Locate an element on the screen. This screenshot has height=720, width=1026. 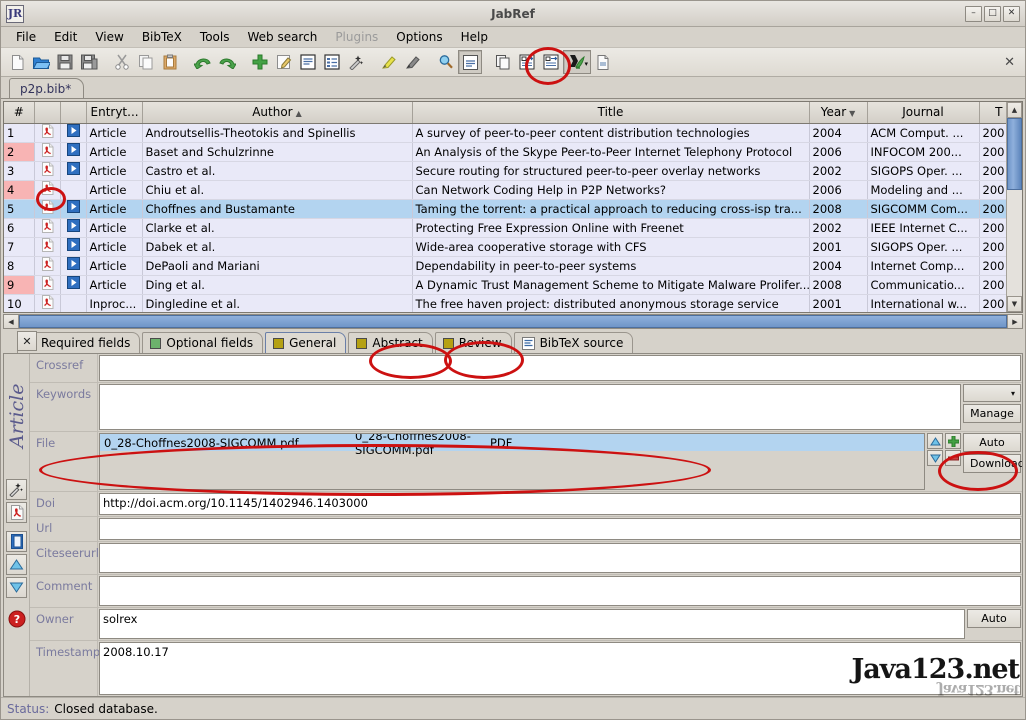
vertical-scroll-track is located at coordinates (1014, 207).